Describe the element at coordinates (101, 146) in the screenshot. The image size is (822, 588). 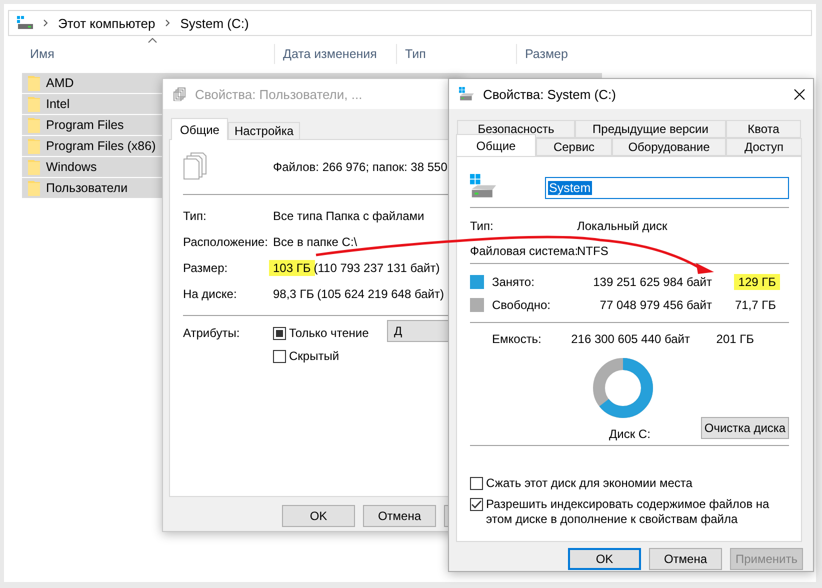
I see `folder-name: Program Files (x86)` at that location.